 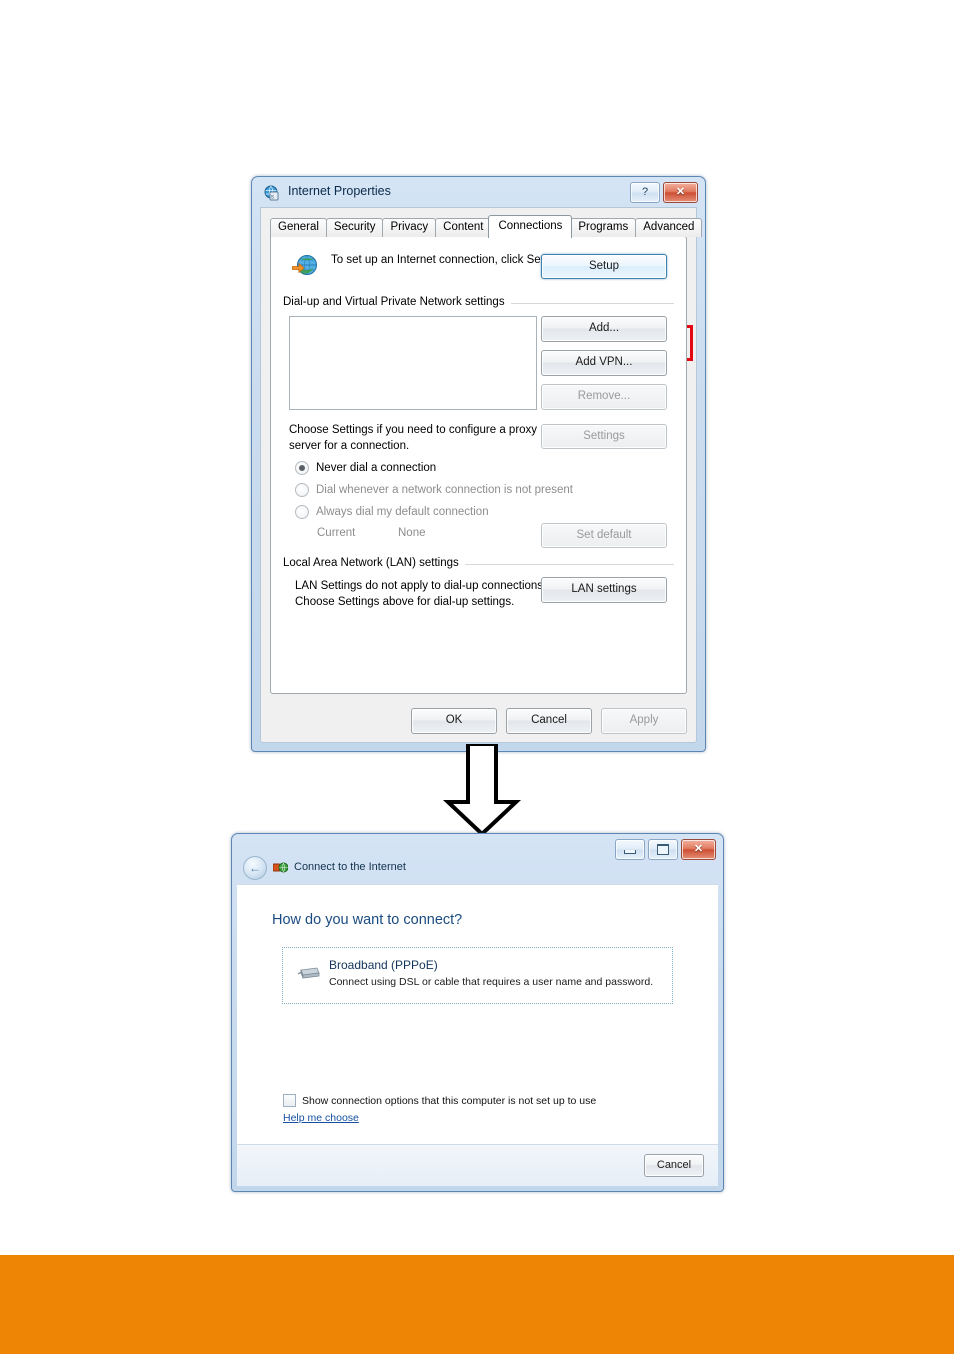 I want to click on wizard-title: Connect to the Internet, so click(x=350, y=867).